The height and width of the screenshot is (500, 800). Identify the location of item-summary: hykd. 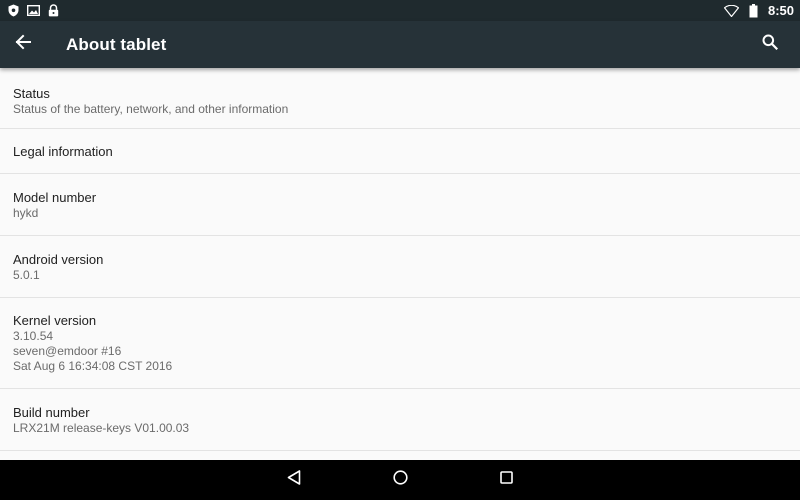
(26, 212).